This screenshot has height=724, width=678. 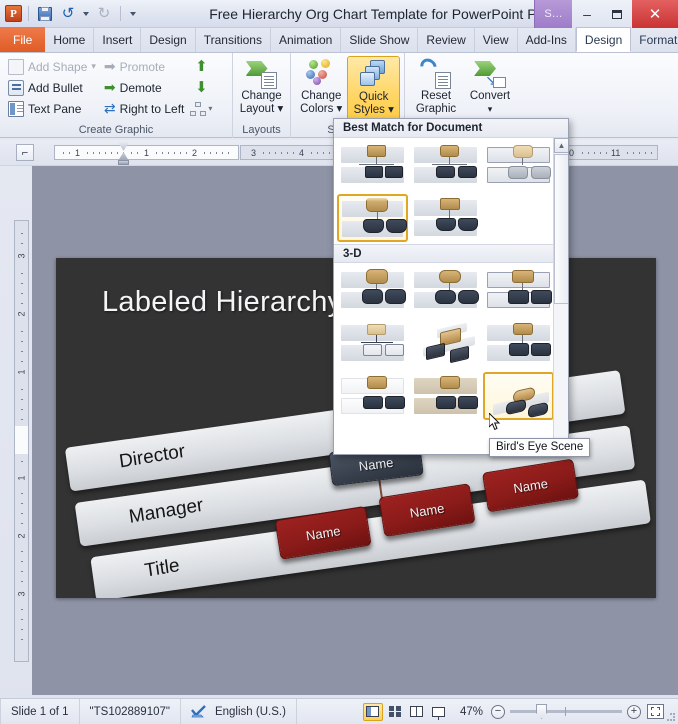 I want to click on zoom-slider-handle, so click(x=541, y=711).